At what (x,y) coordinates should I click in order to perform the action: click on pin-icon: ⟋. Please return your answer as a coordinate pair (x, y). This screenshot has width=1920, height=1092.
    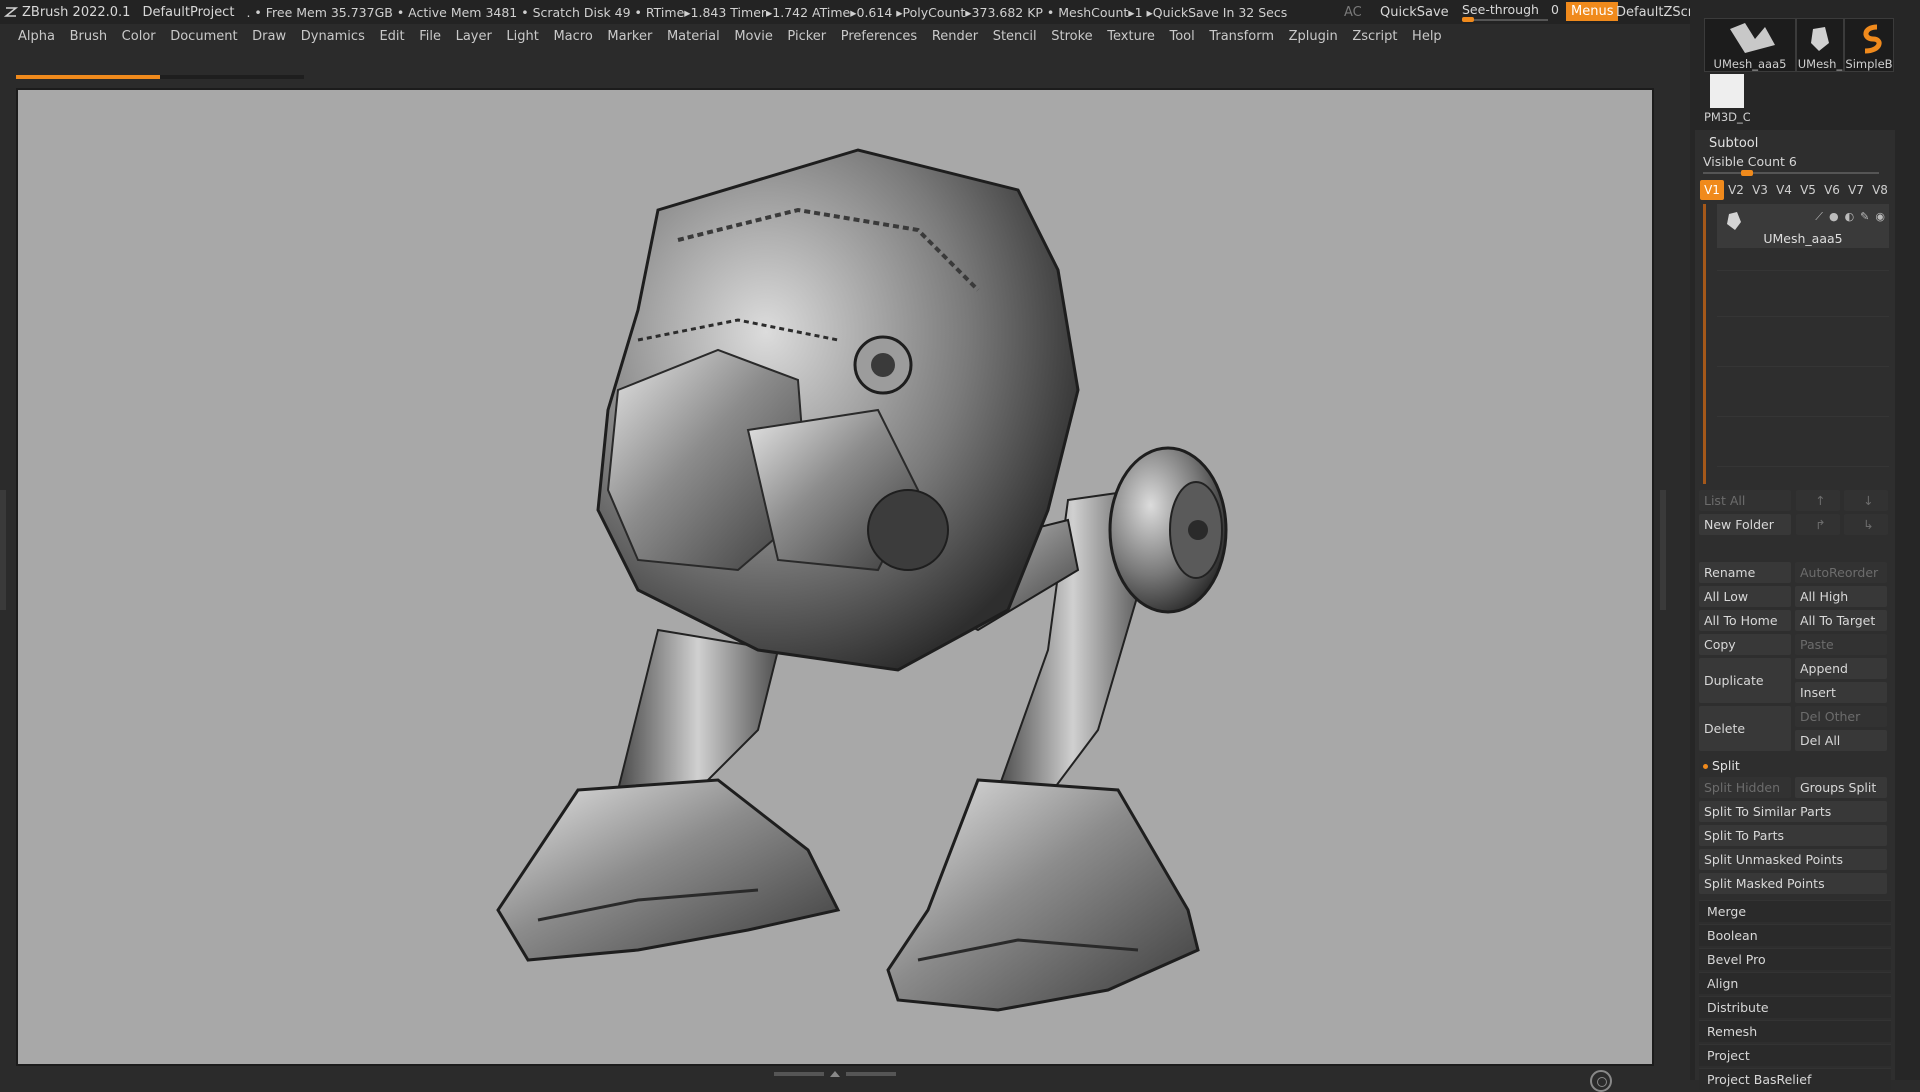
    Looking at the image, I should click on (1819, 217).